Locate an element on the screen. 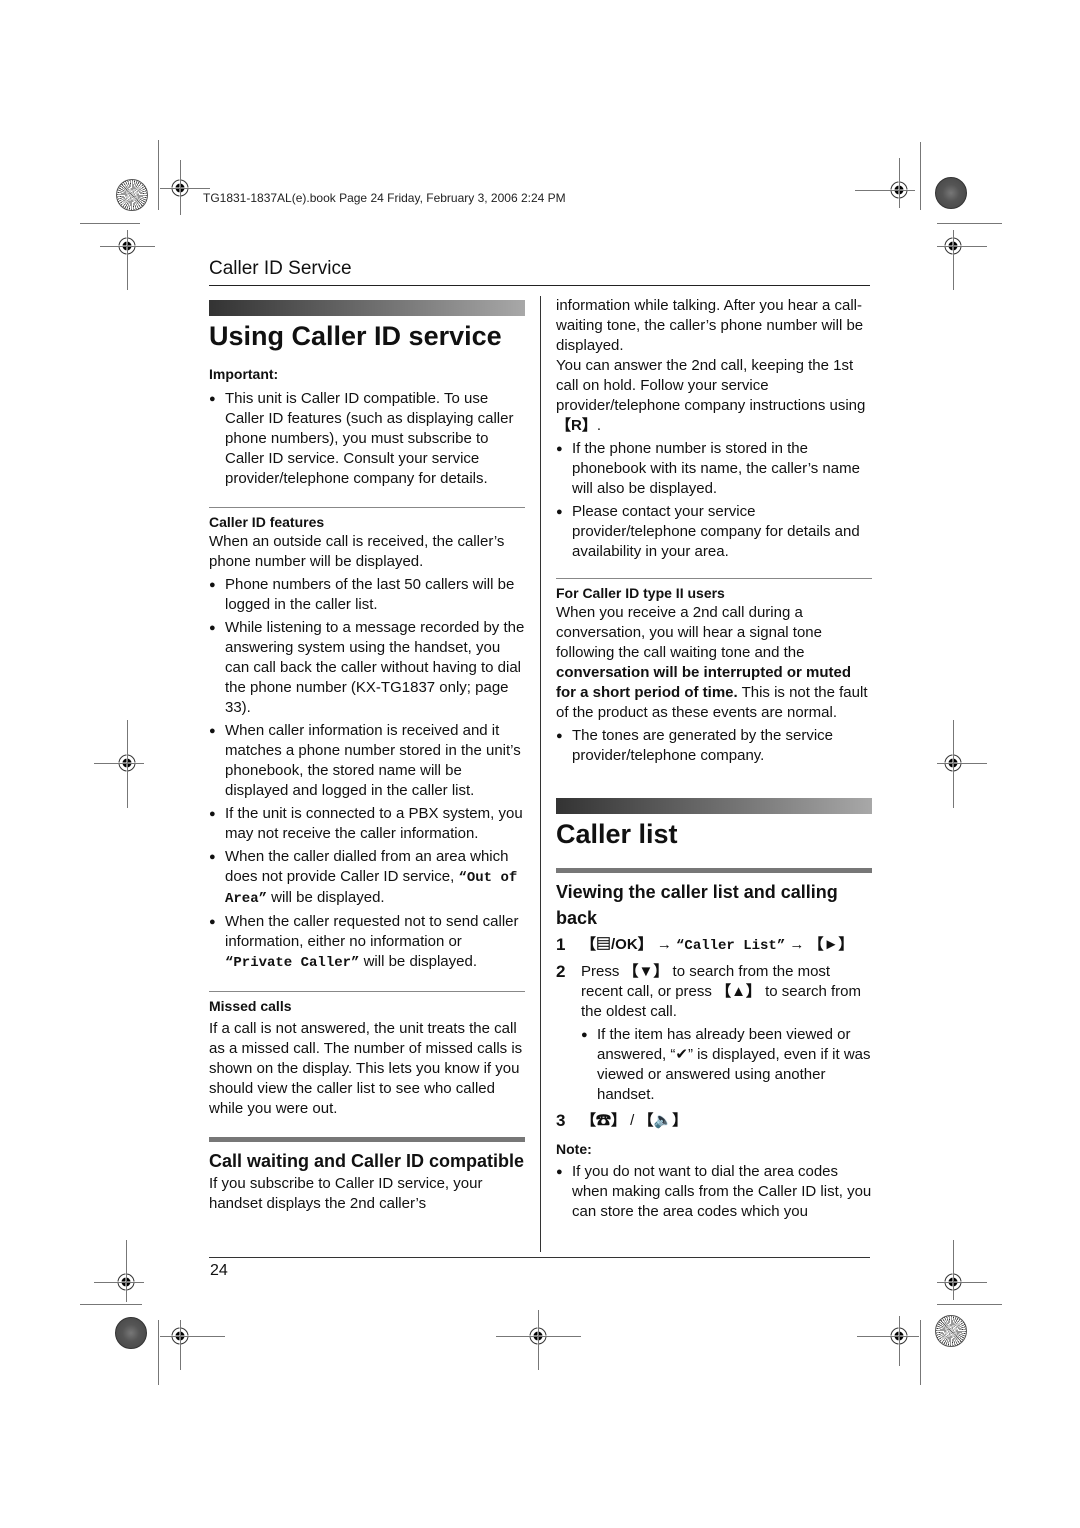  features-label: Caller ID features is located at coordinates (267, 522).